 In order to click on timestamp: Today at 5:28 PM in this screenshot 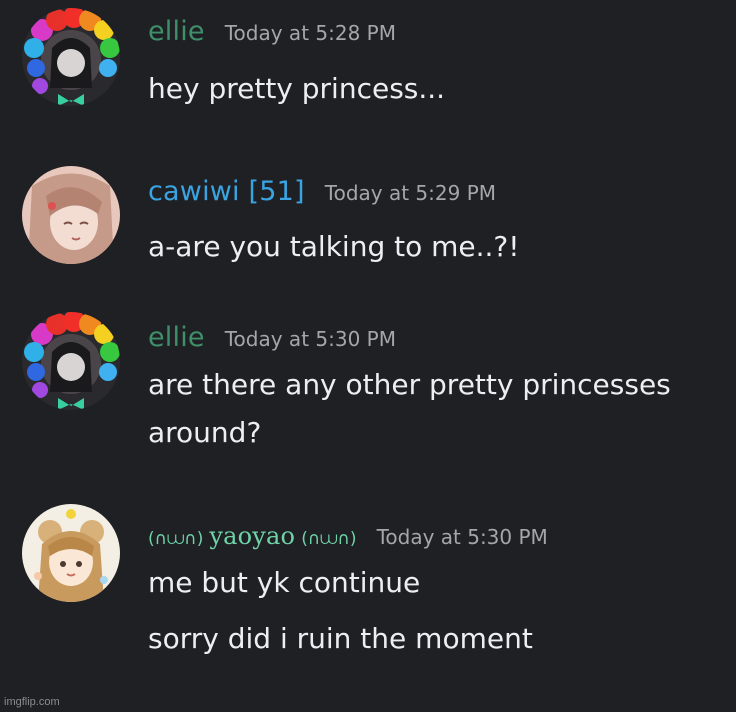, I will do `click(310, 33)`.